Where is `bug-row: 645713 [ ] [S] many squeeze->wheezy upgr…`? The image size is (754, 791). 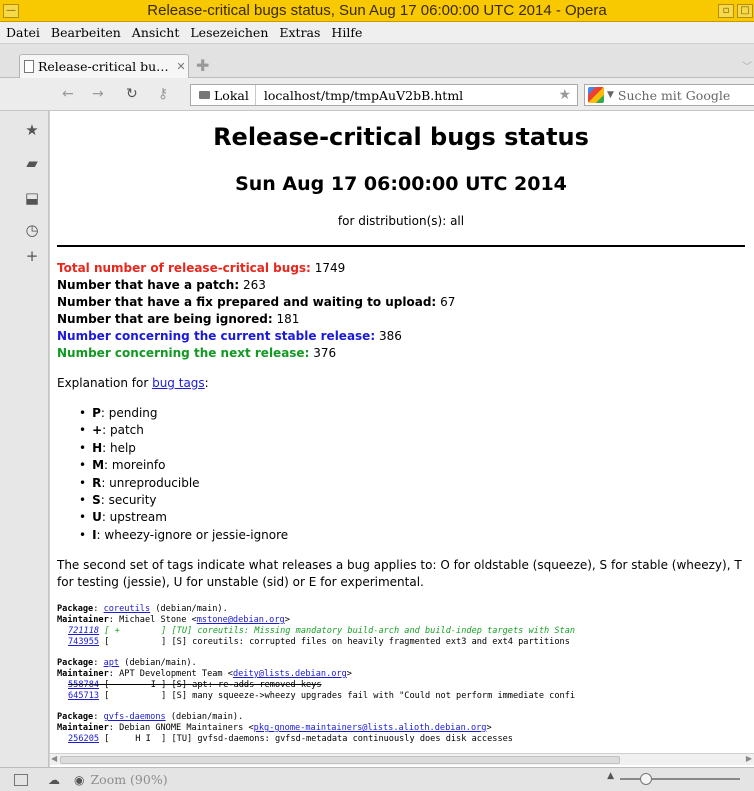
bug-row: 645713 [ ] [S] many squeeze->wheezy upgr… is located at coordinates (321, 696).